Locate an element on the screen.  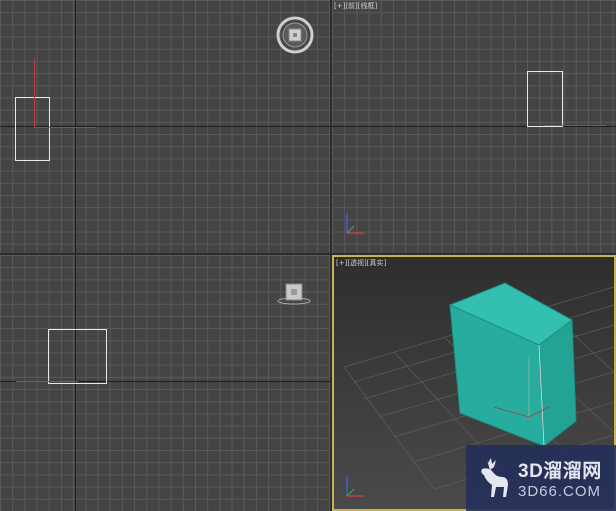
viewcube-compass is located at coordinates (295, 35).